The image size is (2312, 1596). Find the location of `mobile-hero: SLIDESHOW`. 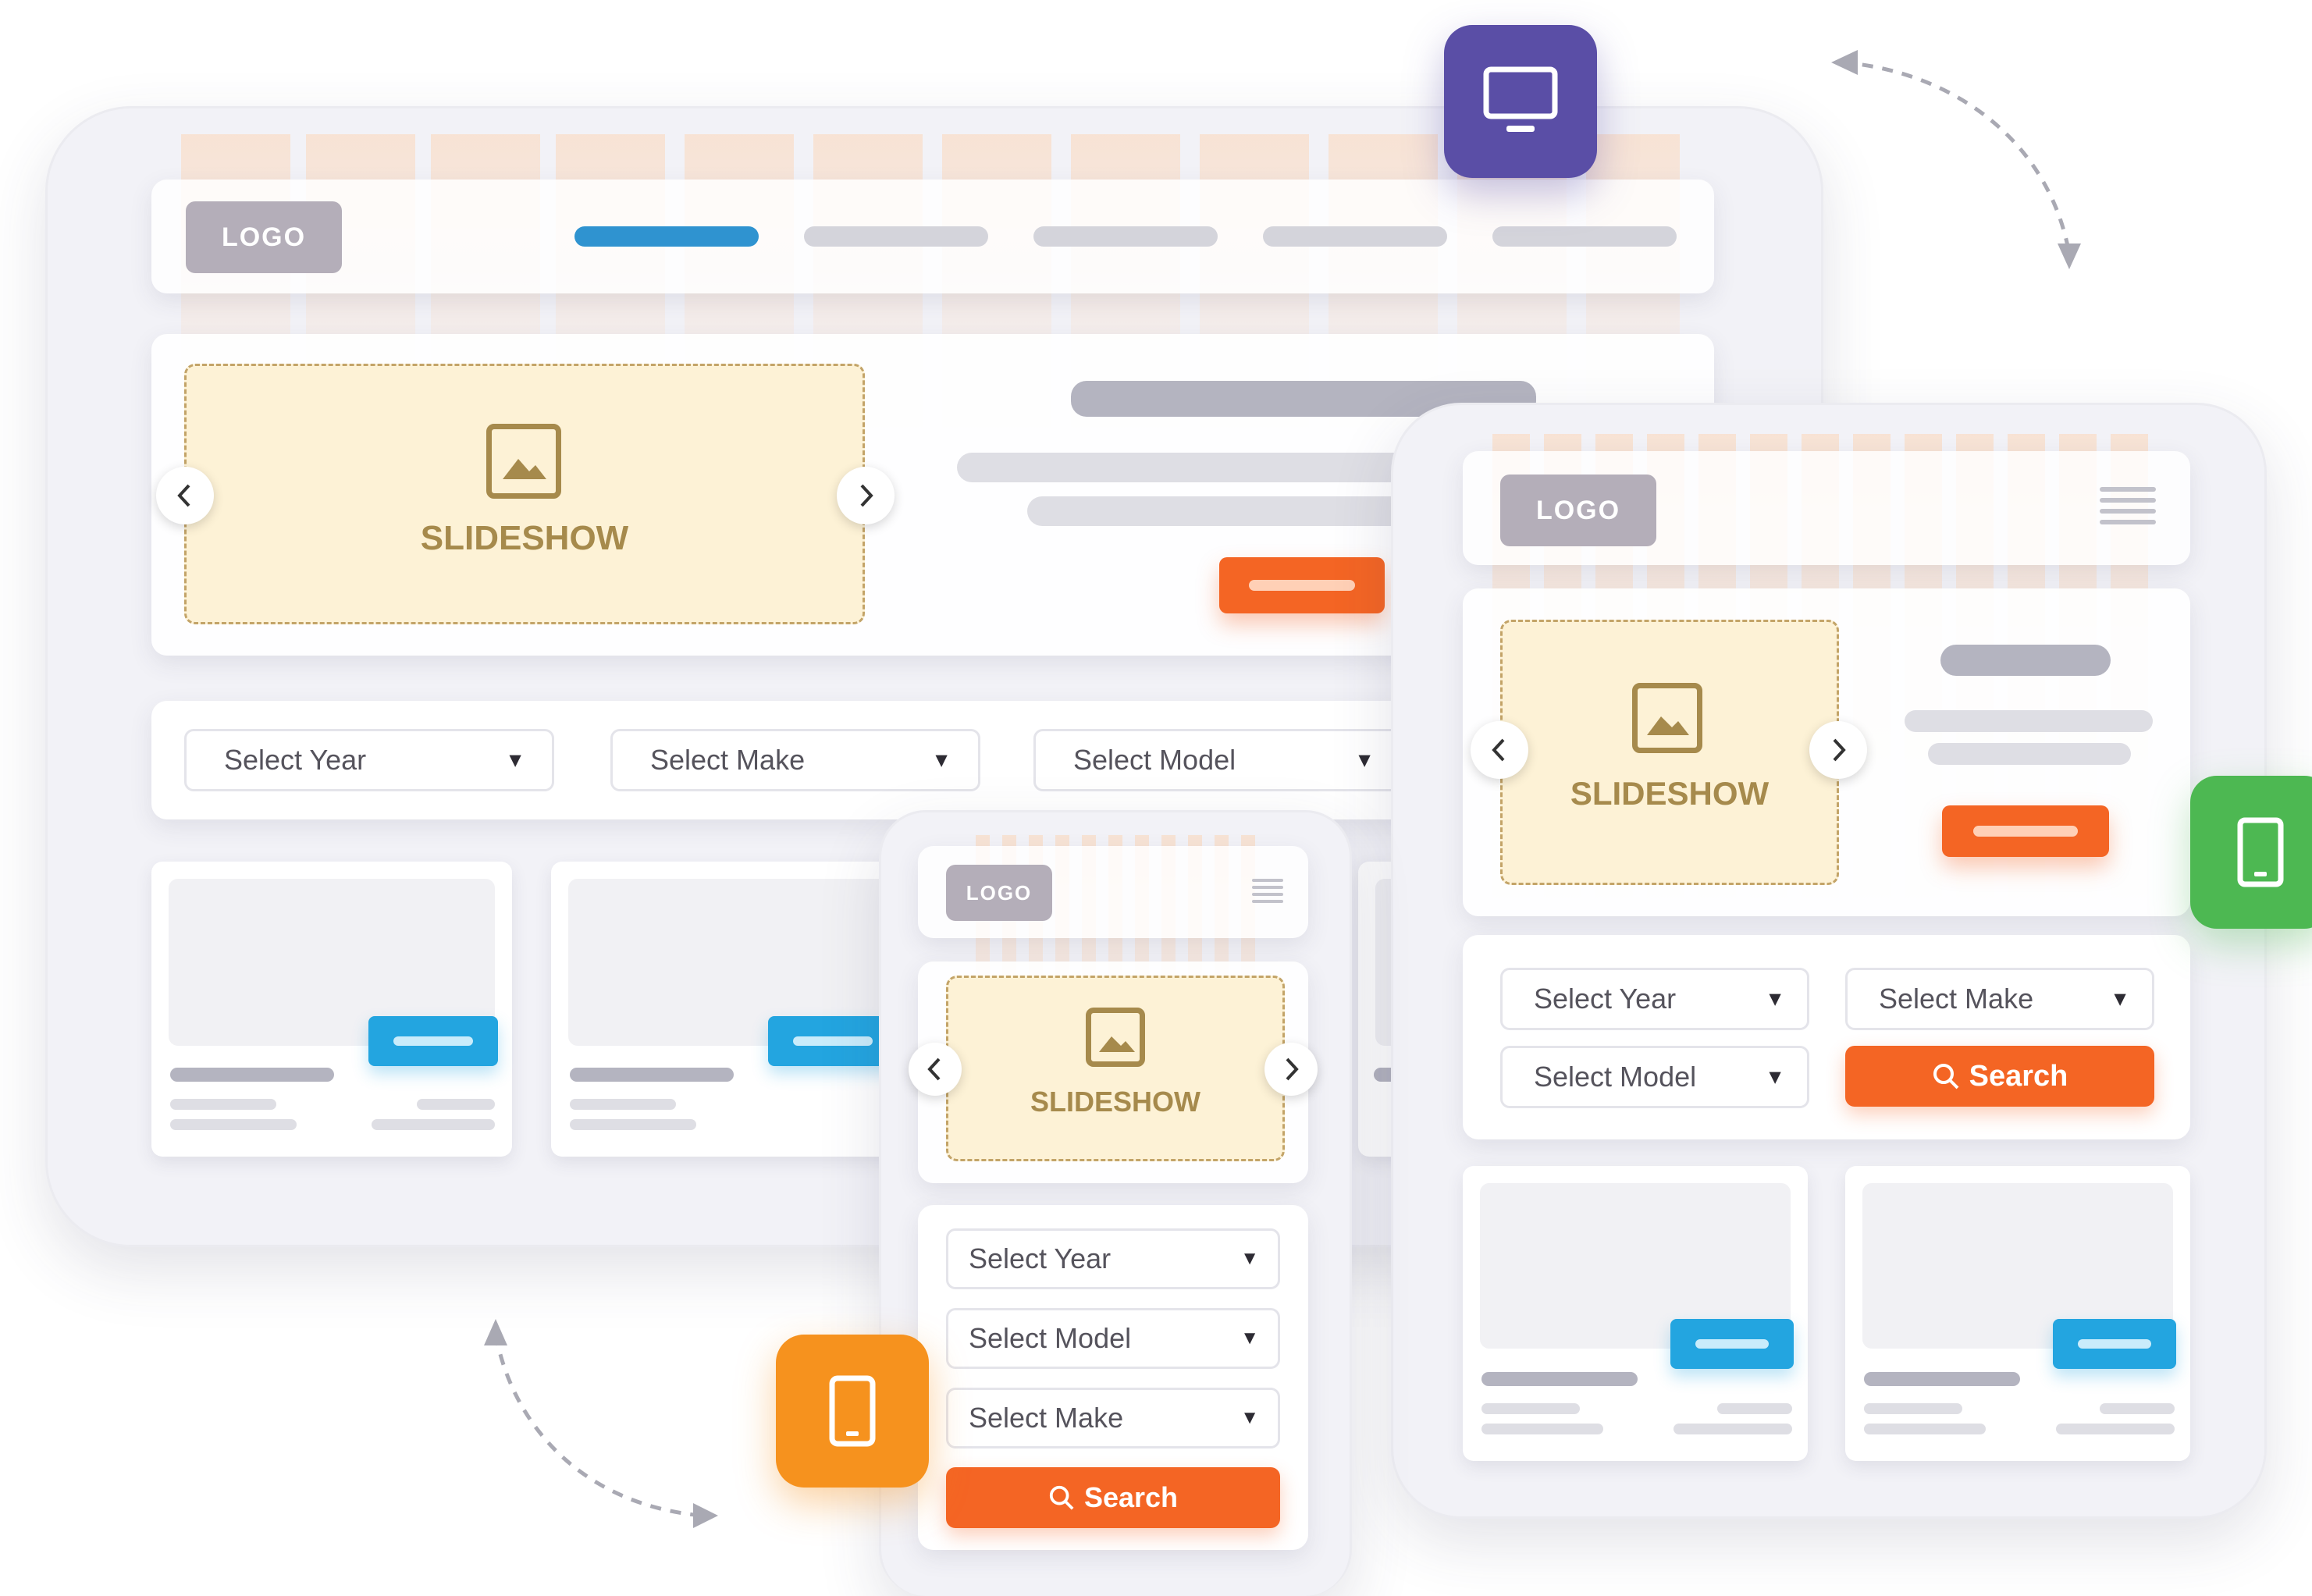

mobile-hero: SLIDESHOW is located at coordinates (1113, 1072).